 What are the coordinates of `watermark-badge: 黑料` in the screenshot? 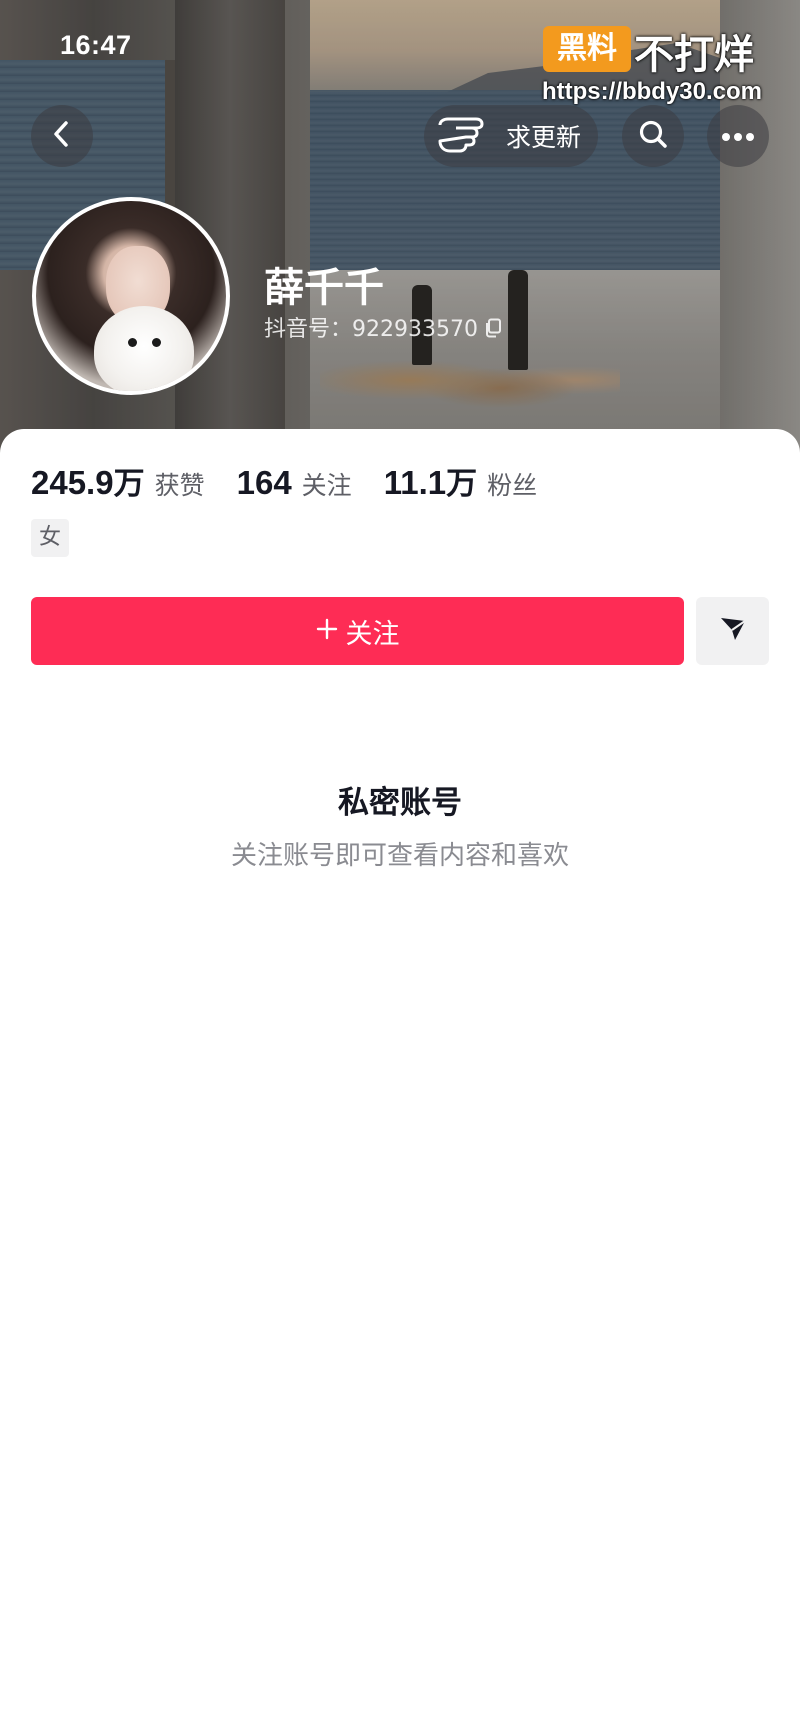 It's located at (587, 49).